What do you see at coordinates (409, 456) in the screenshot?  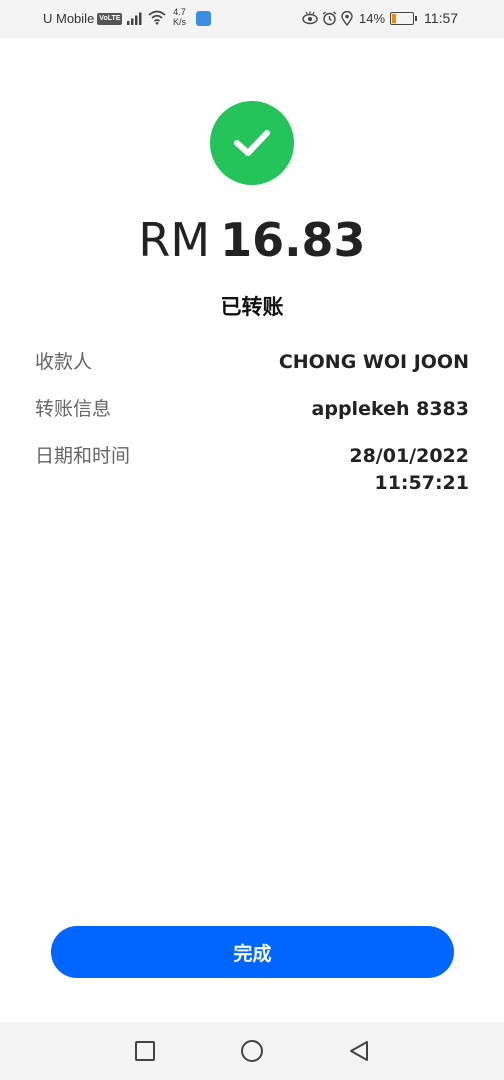 I see `date-value: 28/01/2022` at bounding box center [409, 456].